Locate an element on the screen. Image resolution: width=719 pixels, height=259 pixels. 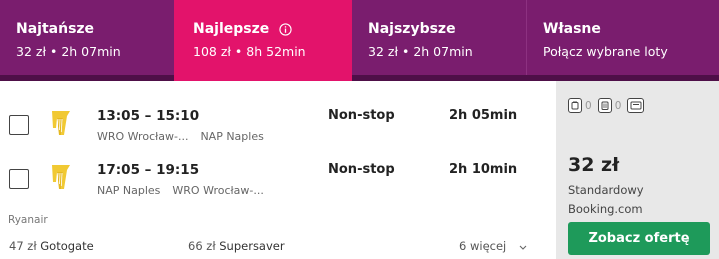
outbound-stops: Non-stop is located at coordinates (361, 115).